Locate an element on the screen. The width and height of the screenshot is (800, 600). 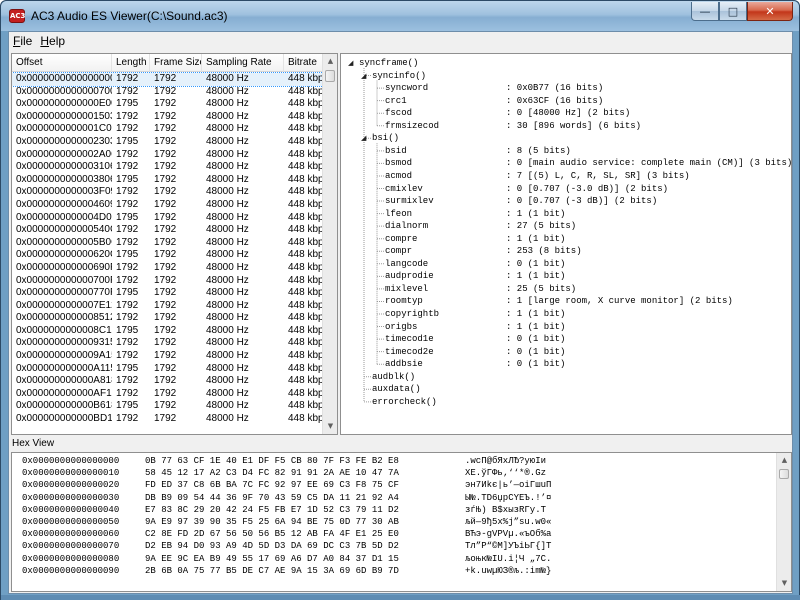
tree-node-label: surmixlev is located at coordinates (409, 201).